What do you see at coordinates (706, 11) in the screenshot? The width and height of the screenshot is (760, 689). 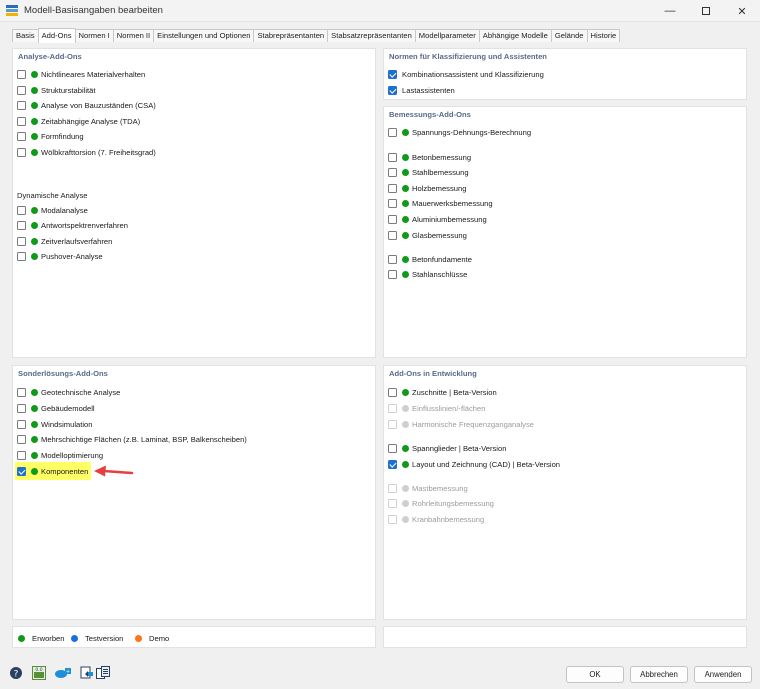 I see `maximize-button` at bounding box center [706, 11].